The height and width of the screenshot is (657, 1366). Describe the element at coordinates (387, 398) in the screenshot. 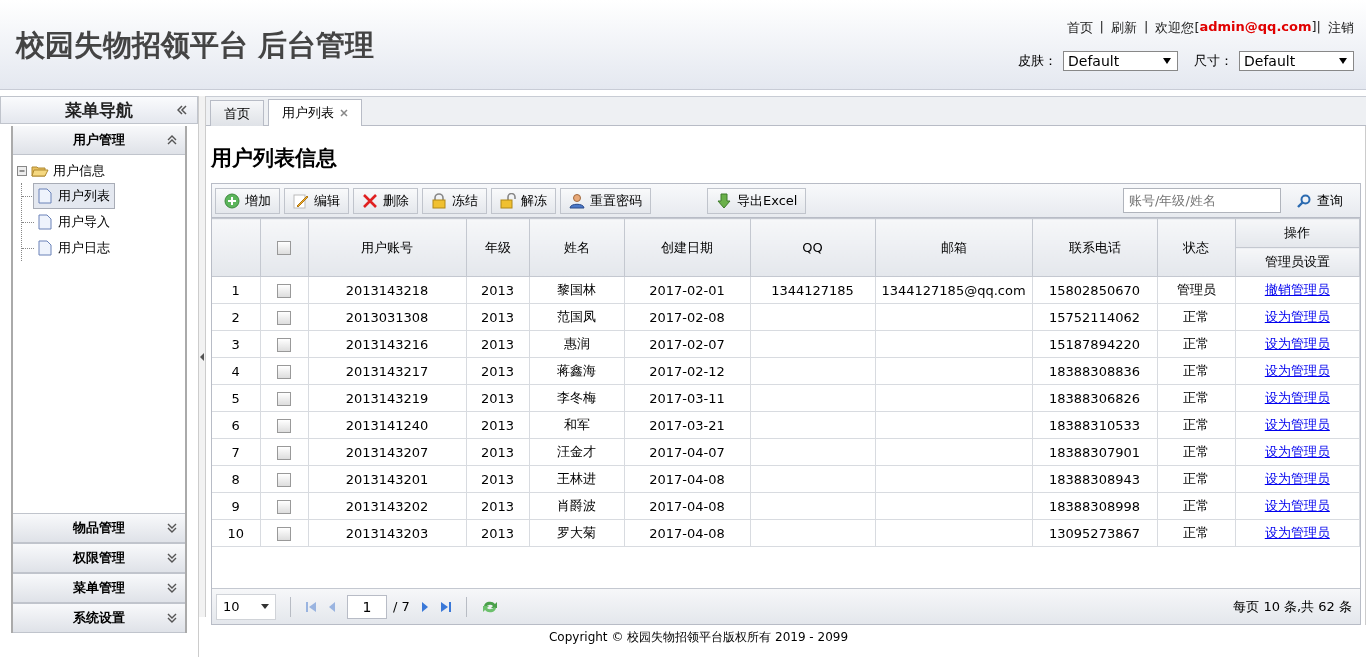

I see `table-cell: 2013143219` at that location.